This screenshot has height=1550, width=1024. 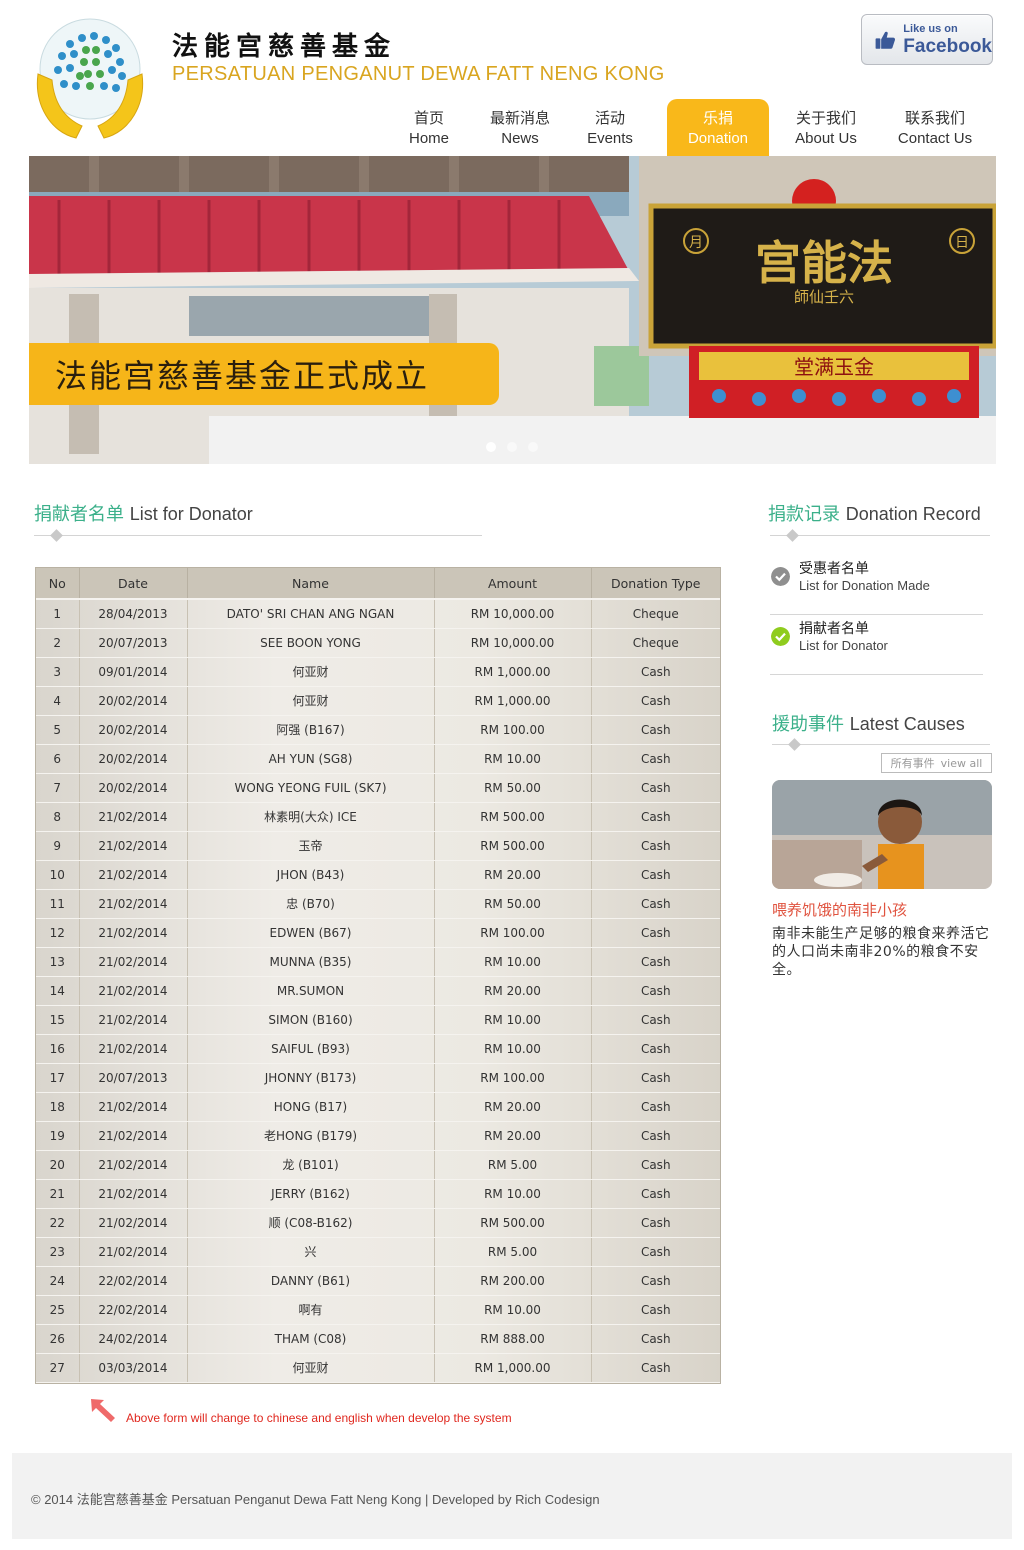 What do you see at coordinates (780, 636) in the screenshot?
I see `check-icon-active` at bounding box center [780, 636].